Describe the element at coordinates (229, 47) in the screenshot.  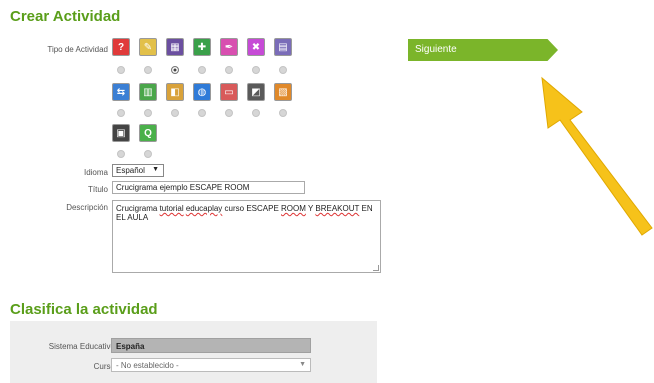
I see `feather-pen-icon: ✒` at that location.